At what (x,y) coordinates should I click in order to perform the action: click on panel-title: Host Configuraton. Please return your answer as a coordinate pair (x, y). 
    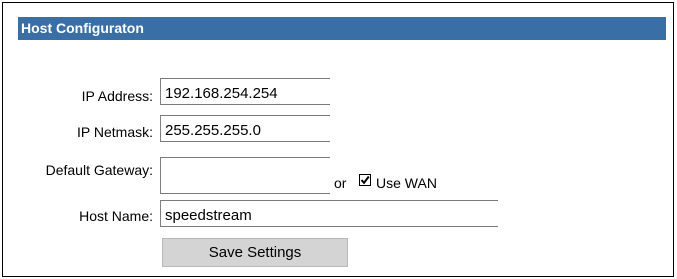
    Looking at the image, I should click on (342, 28).